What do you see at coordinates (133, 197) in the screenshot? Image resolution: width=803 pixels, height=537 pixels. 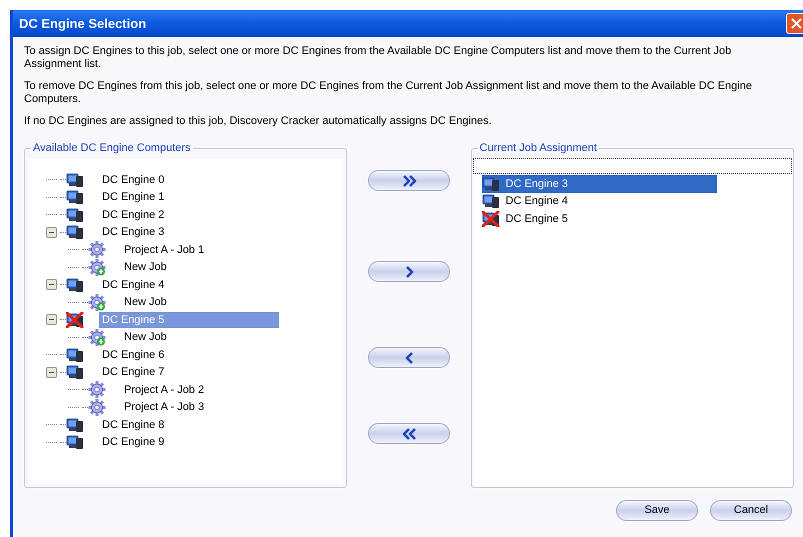 I see `tree-item: DC Engine 1` at bounding box center [133, 197].